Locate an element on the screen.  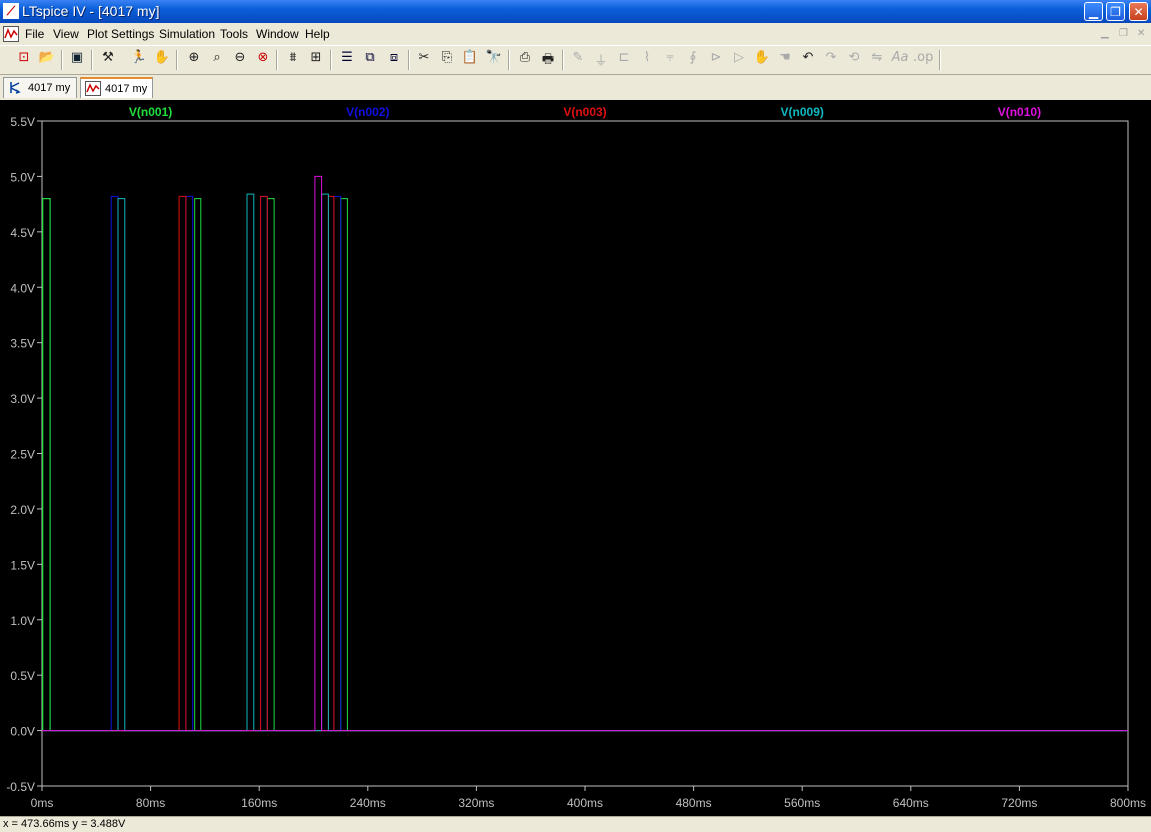
x-tick-label: 400ms is located at coordinates (585, 803).